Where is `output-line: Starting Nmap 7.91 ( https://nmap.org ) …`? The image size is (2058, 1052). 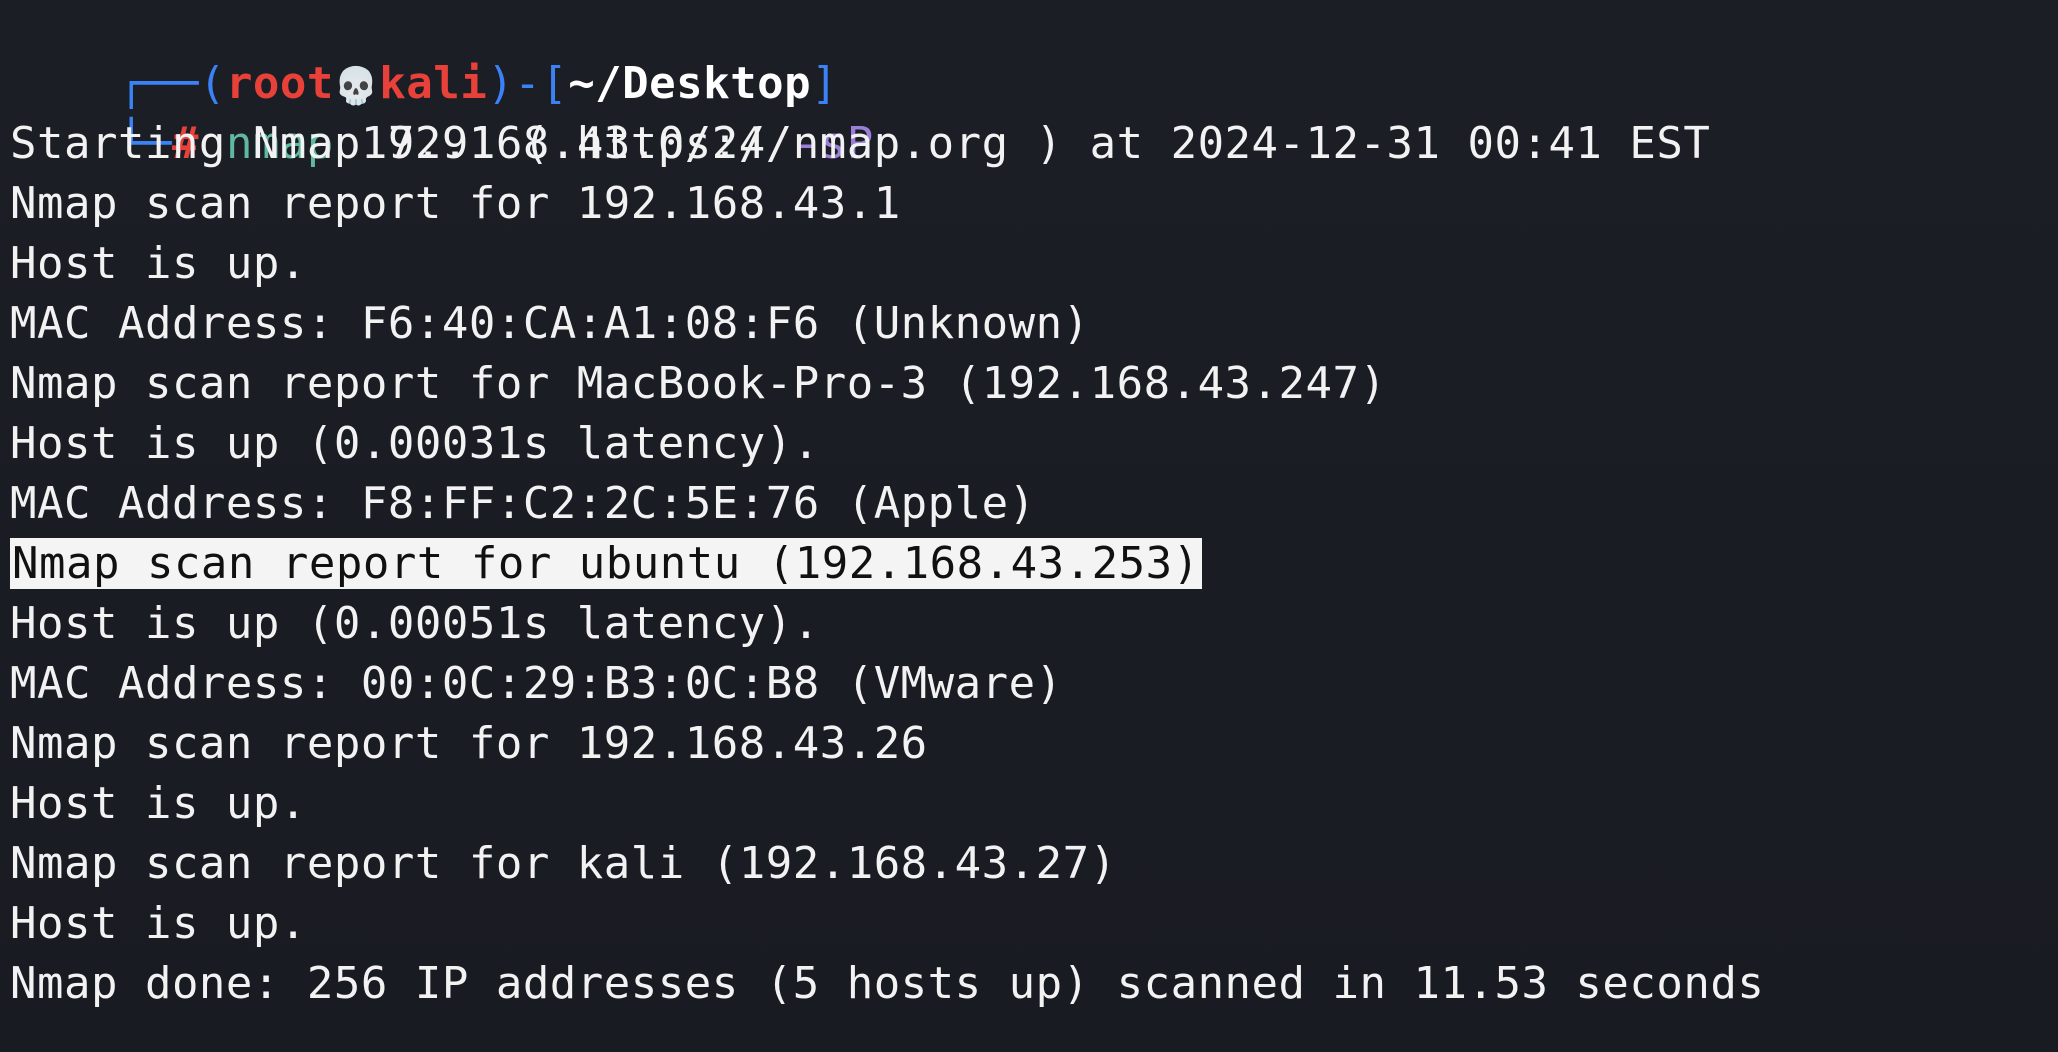 output-line: Starting Nmap 7.91 ( https://nmap.org ) … is located at coordinates (860, 143).